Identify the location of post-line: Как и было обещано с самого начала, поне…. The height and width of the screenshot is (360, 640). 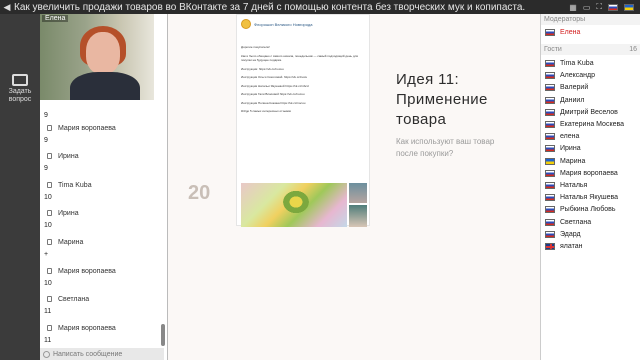
(299, 58).